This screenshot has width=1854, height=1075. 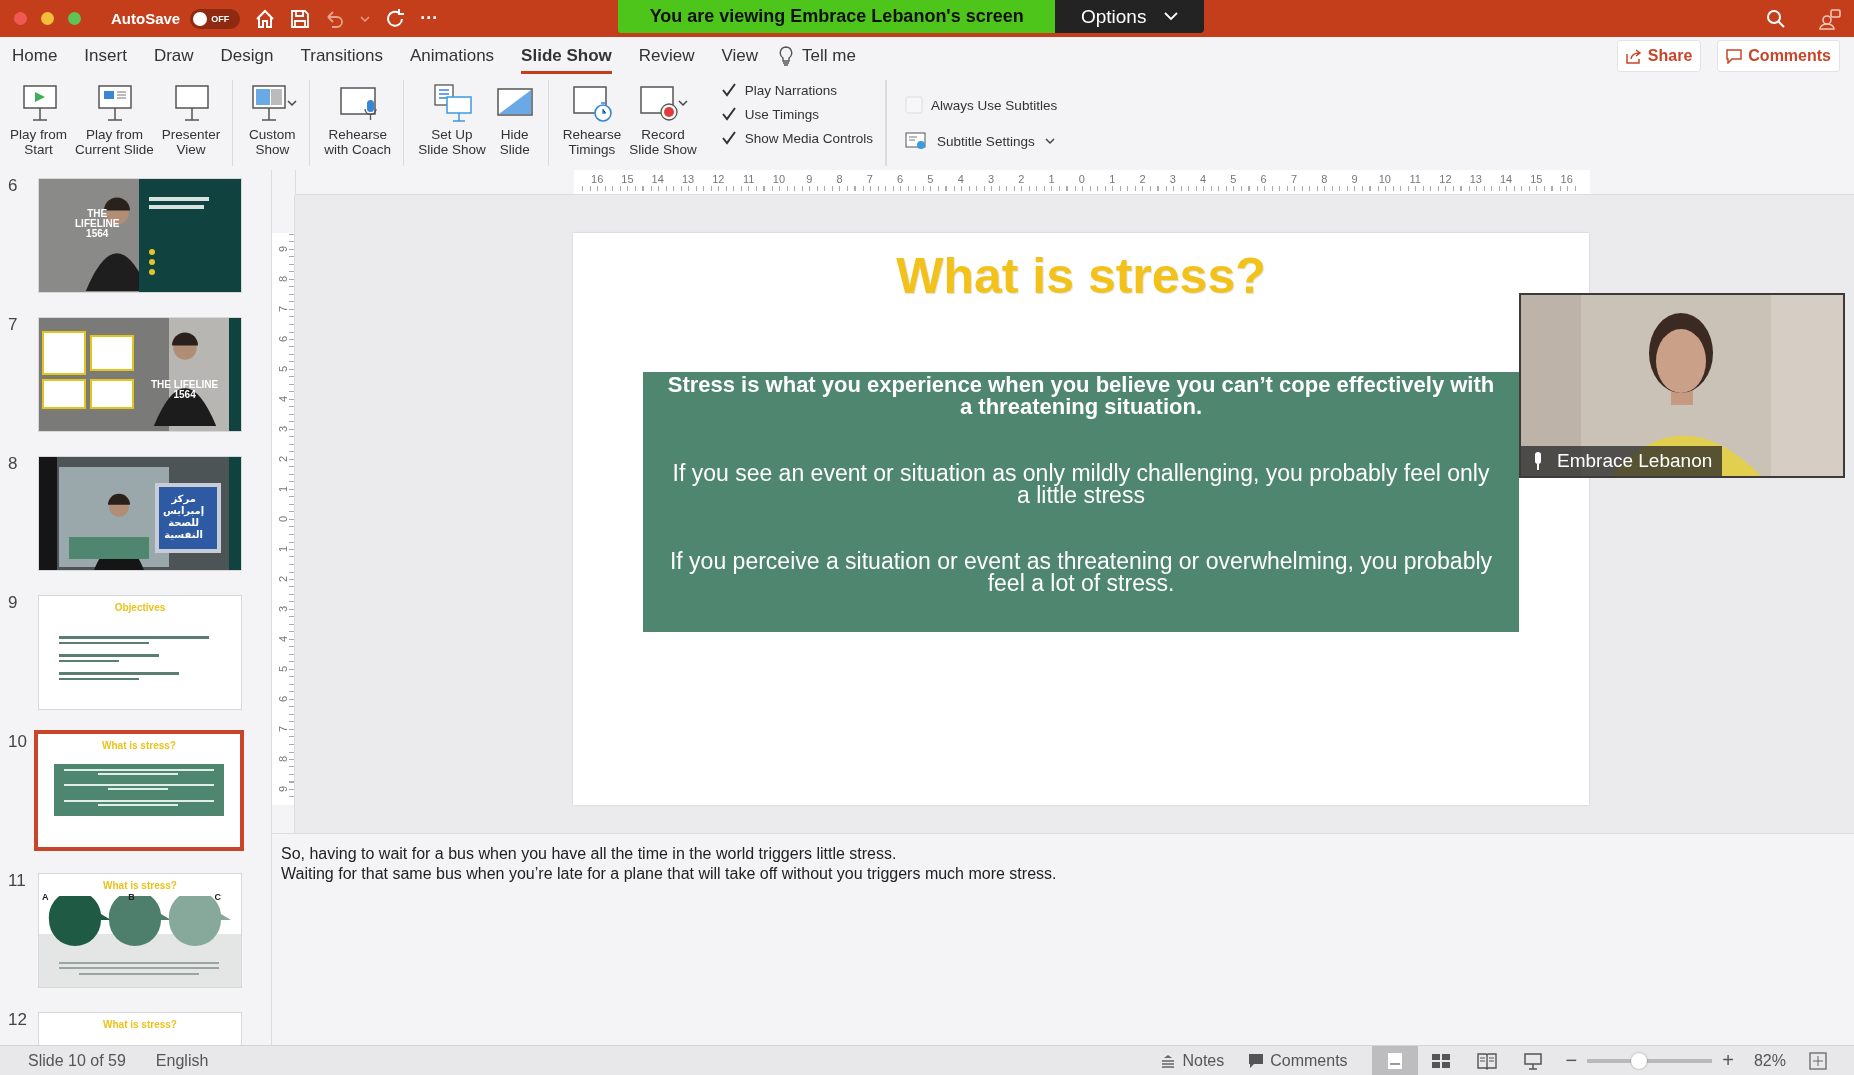 I want to click on ribbon-tab: Slide Show, so click(x=566, y=56).